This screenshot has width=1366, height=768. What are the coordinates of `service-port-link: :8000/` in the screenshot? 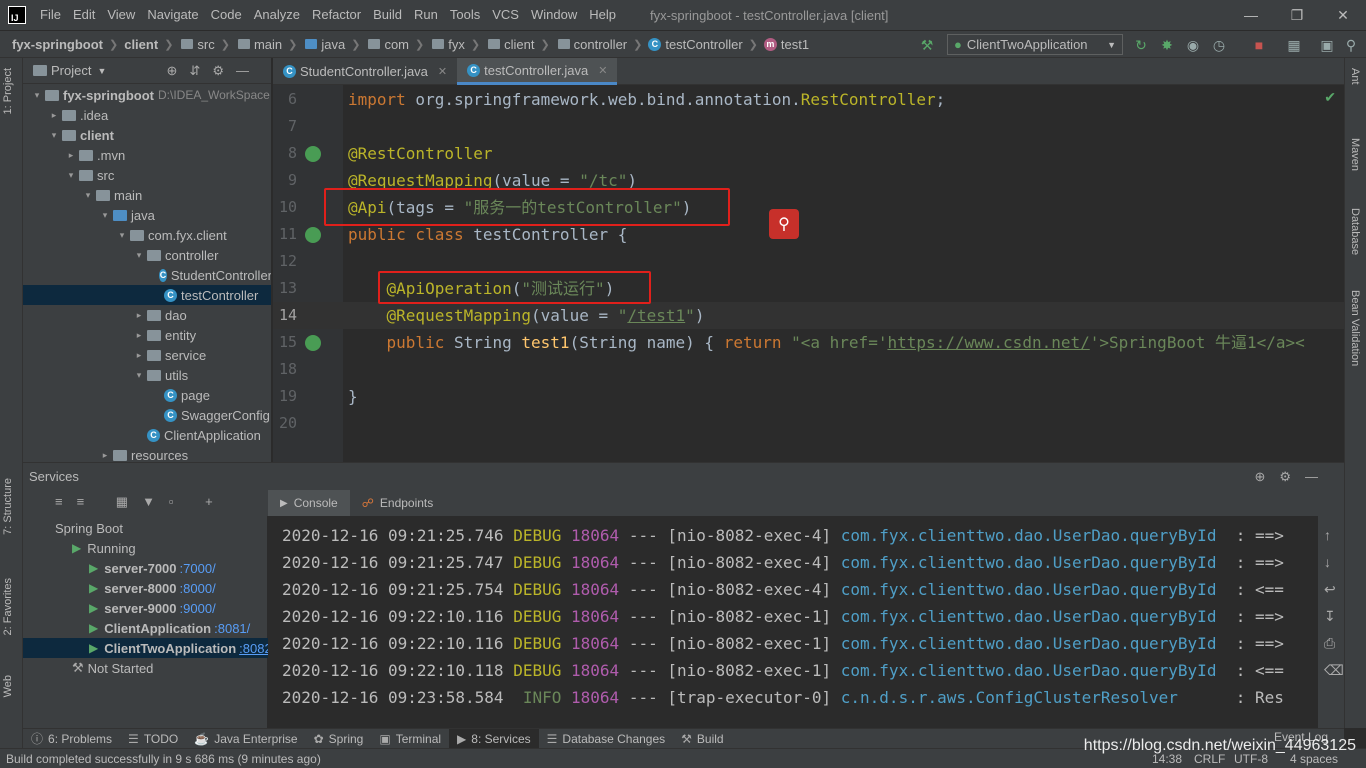 It's located at (198, 588).